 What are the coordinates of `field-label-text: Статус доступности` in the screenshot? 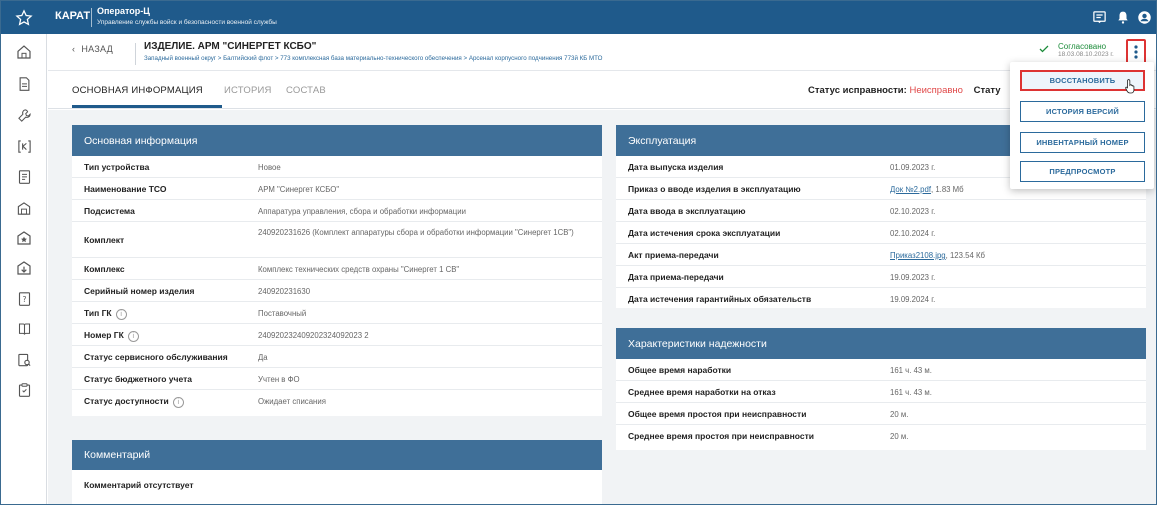 It's located at (126, 401).